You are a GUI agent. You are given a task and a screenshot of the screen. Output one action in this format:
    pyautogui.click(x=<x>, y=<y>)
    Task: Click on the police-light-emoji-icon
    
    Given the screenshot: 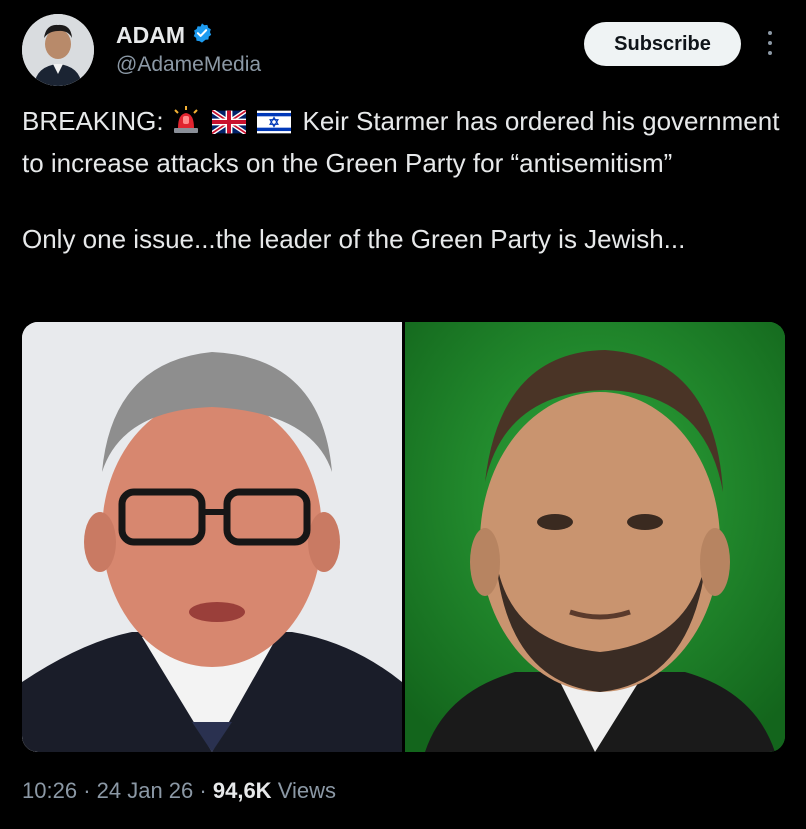 What is the action you would take?
    pyautogui.click(x=186, y=125)
    